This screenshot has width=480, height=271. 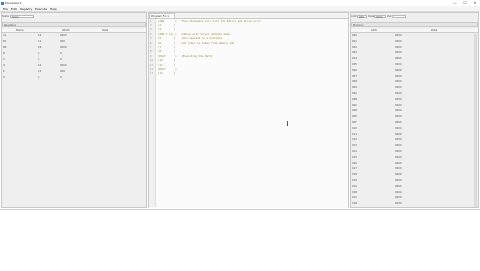 I want to click on cell-addr: 011, so click(x=354, y=134).